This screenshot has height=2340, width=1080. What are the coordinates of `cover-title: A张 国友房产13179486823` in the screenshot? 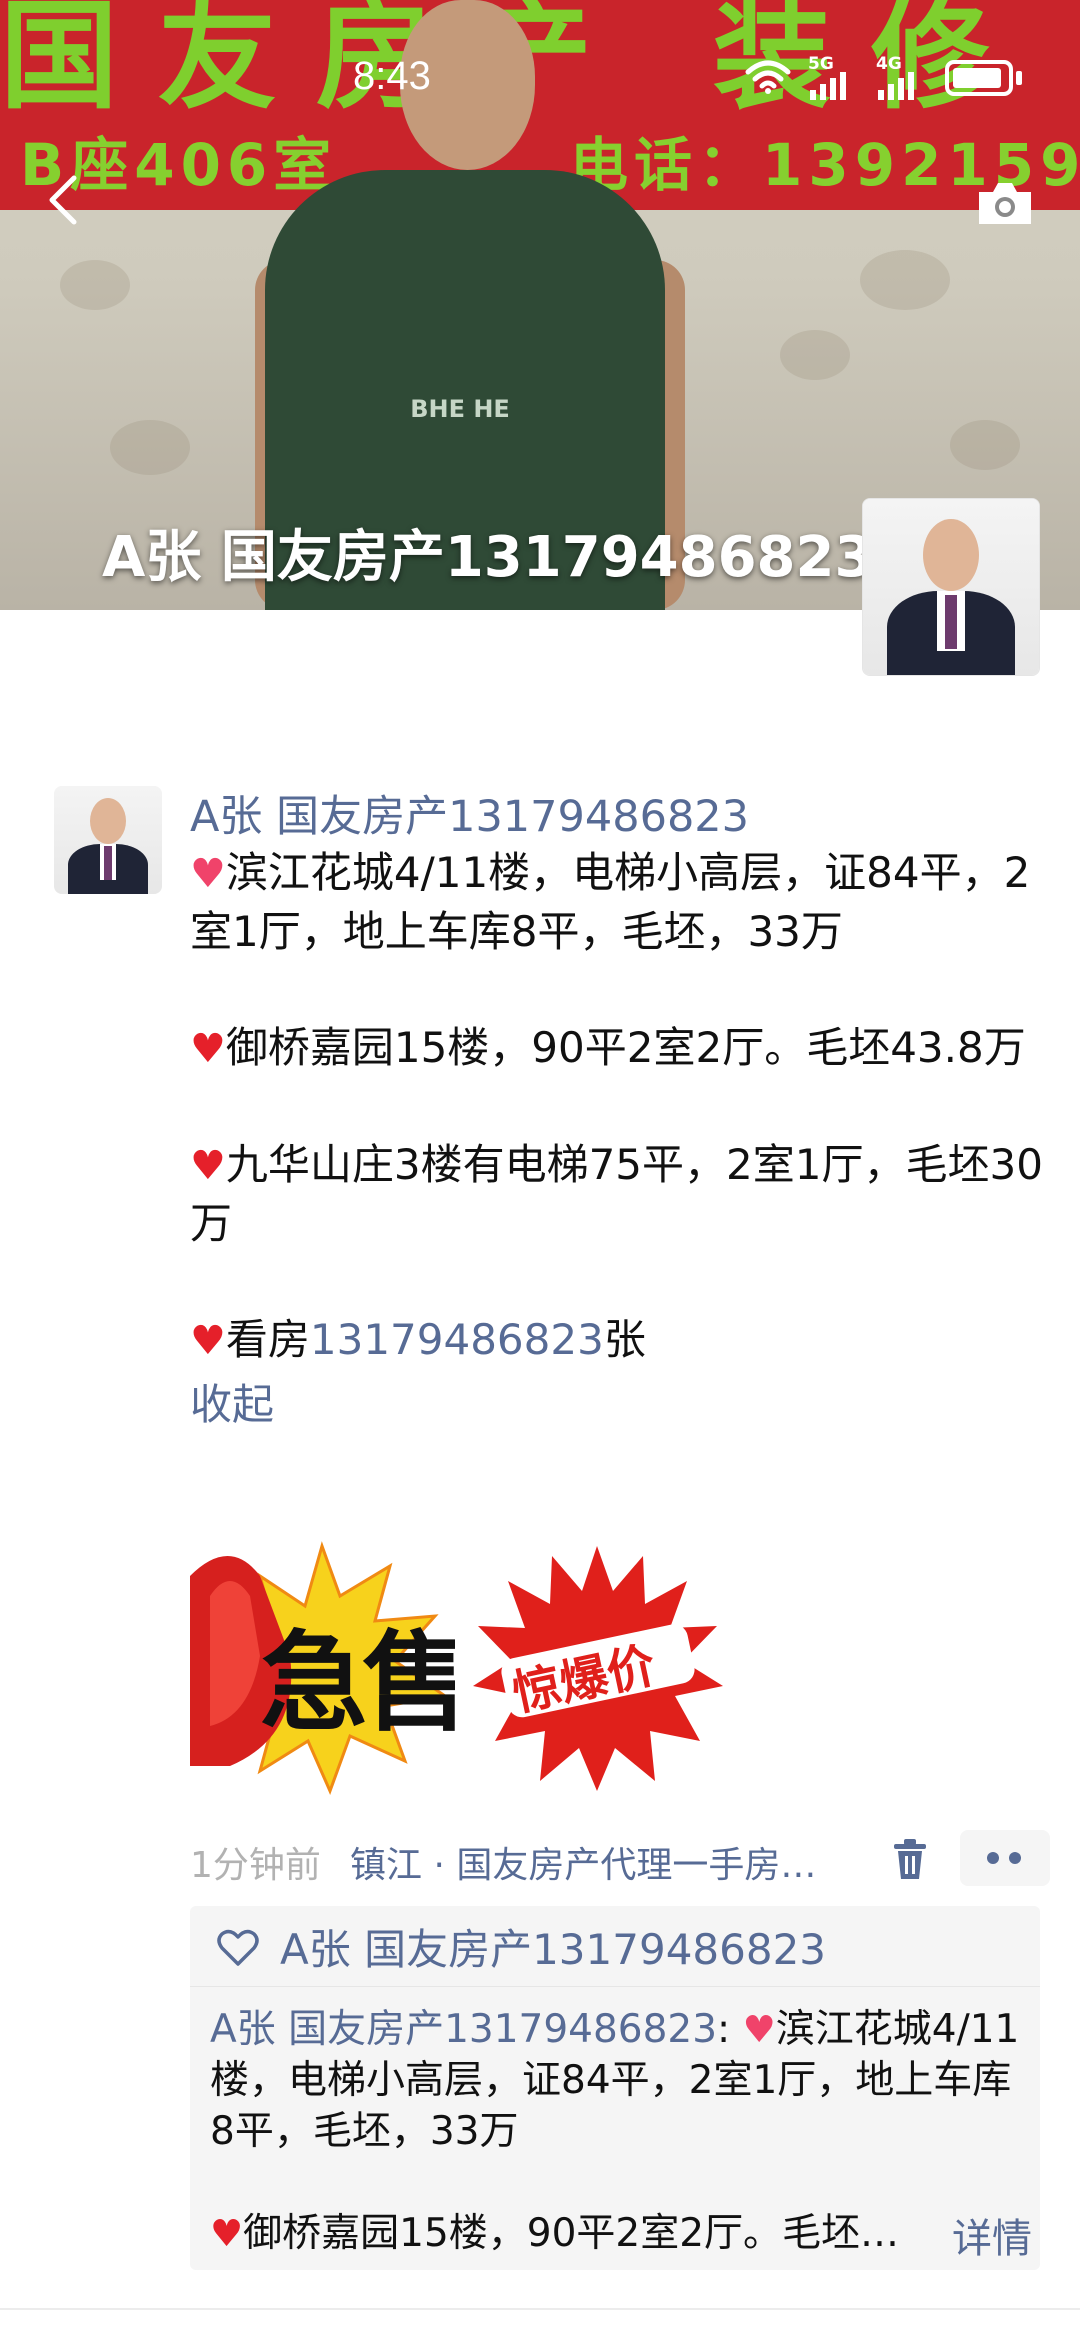 It's located at (488, 557).